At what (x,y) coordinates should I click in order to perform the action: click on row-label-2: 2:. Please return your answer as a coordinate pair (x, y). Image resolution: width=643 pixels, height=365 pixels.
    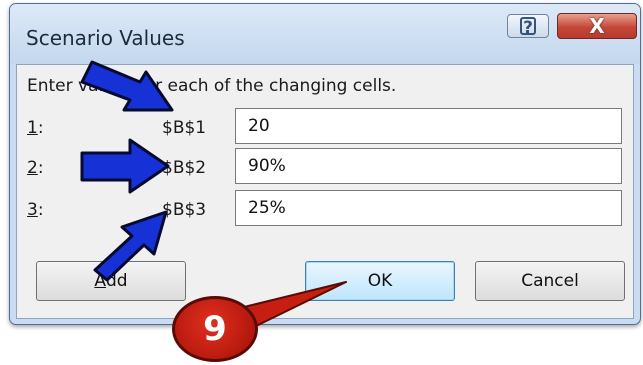
    Looking at the image, I should click on (35, 168).